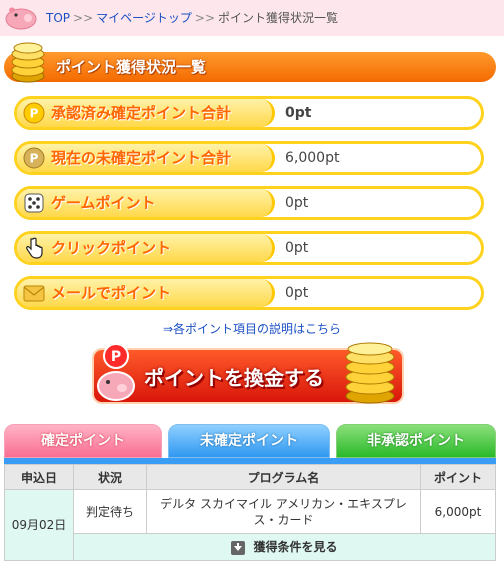 The height and width of the screenshot is (572, 504). What do you see at coordinates (34, 293) in the screenshot?
I see `mail-icon` at bounding box center [34, 293].